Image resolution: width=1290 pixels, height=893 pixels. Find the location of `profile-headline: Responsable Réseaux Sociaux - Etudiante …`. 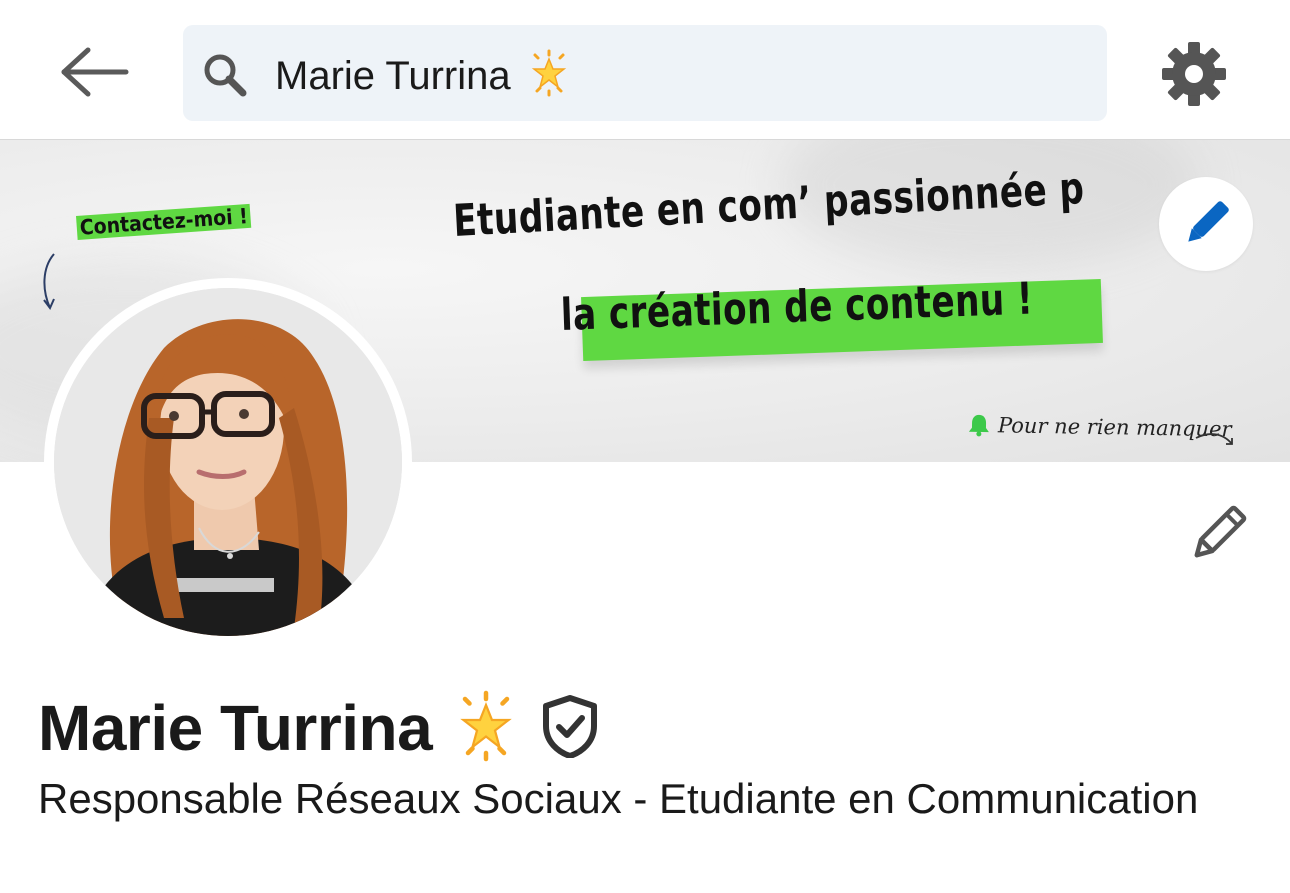

profile-headline: Responsable Réseaux Sociaux - Etudiante … is located at coordinates (618, 798).